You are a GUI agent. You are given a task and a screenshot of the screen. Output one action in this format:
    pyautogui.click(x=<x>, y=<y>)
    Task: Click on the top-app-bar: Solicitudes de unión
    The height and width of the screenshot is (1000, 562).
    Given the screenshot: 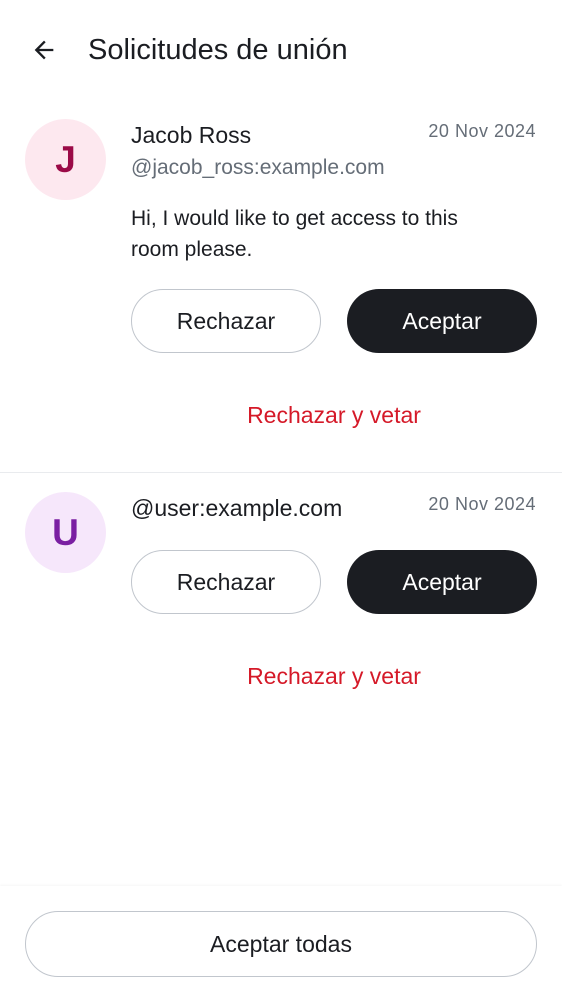 What is the action you would take?
    pyautogui.click(x=281, y=50)
    